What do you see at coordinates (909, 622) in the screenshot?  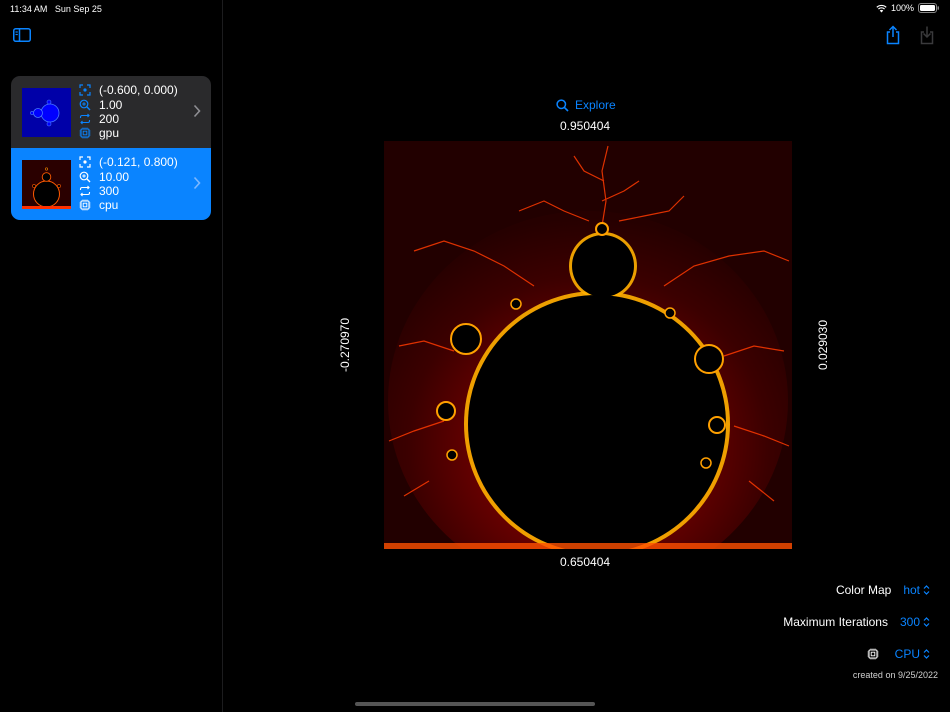 I see `max-iterations-value: 300` at bounding box center [909, 622].